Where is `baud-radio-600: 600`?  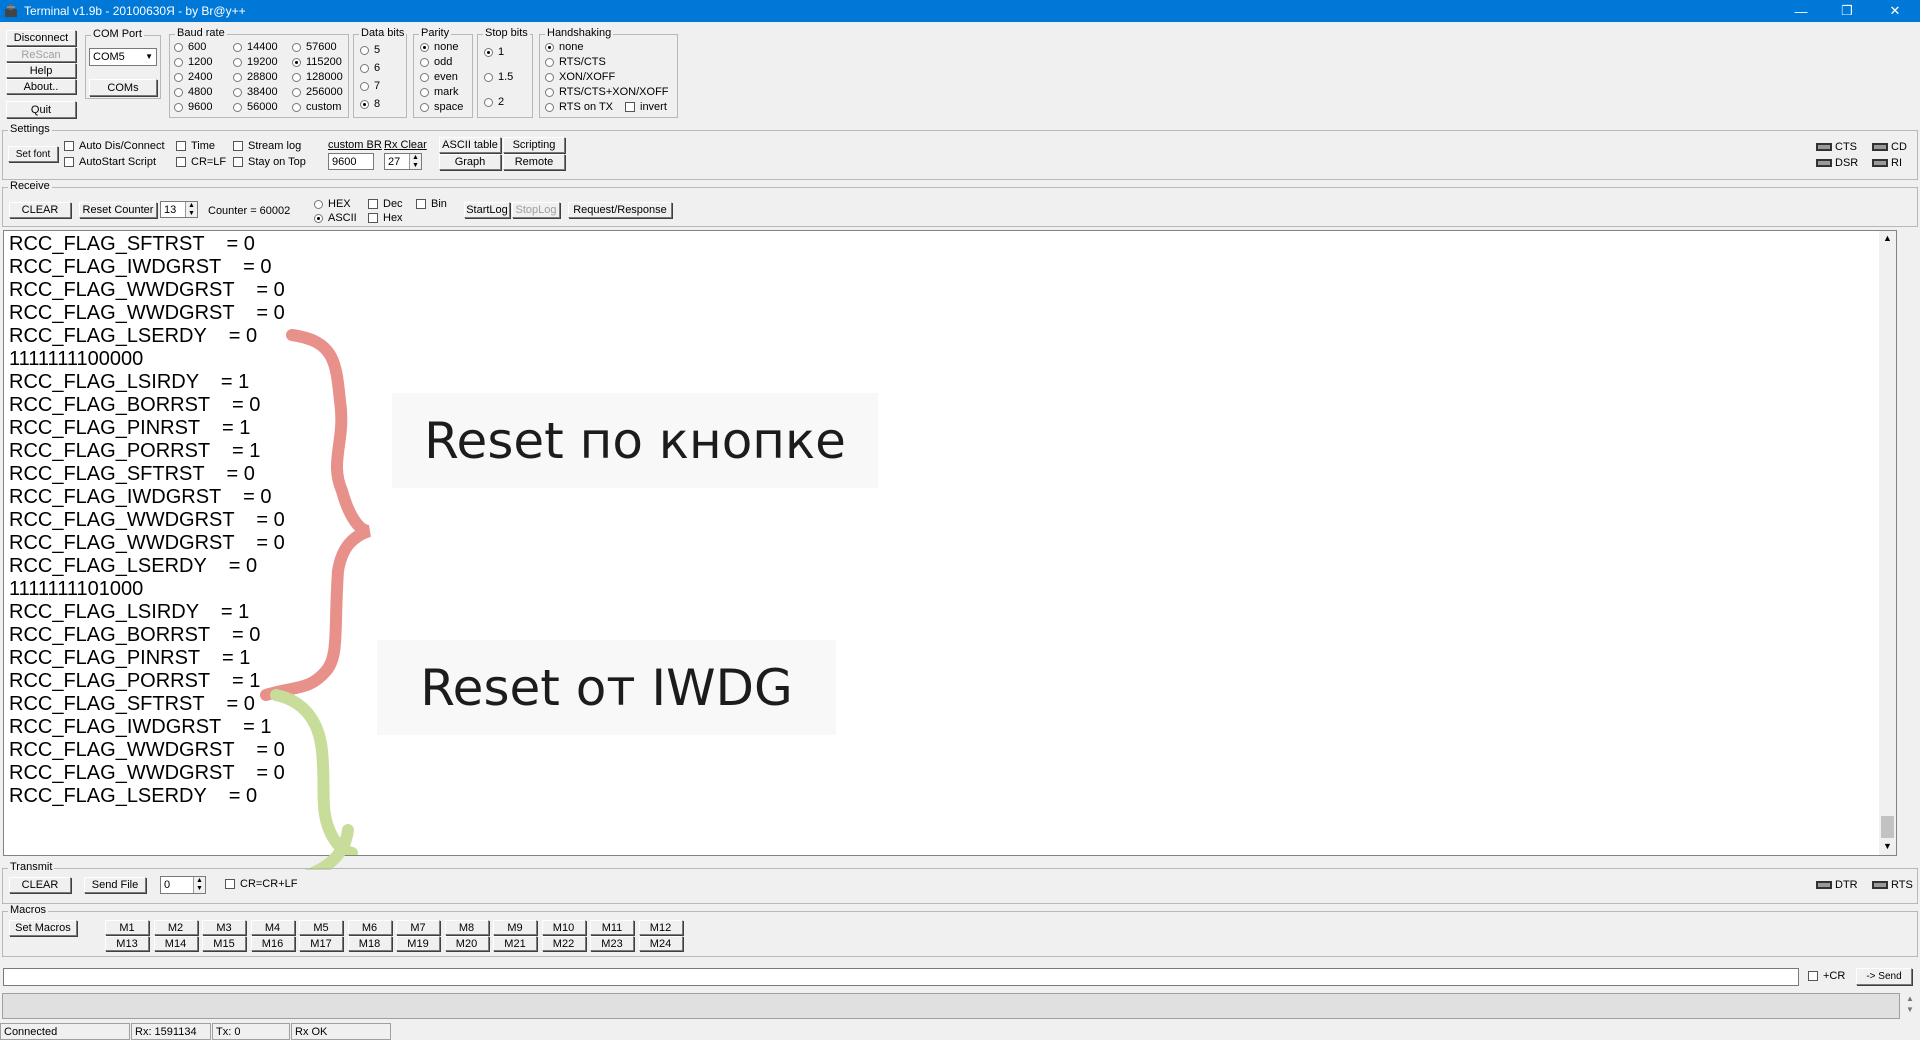 baud-radio-600: 600 is located at coordinates (190, 47).